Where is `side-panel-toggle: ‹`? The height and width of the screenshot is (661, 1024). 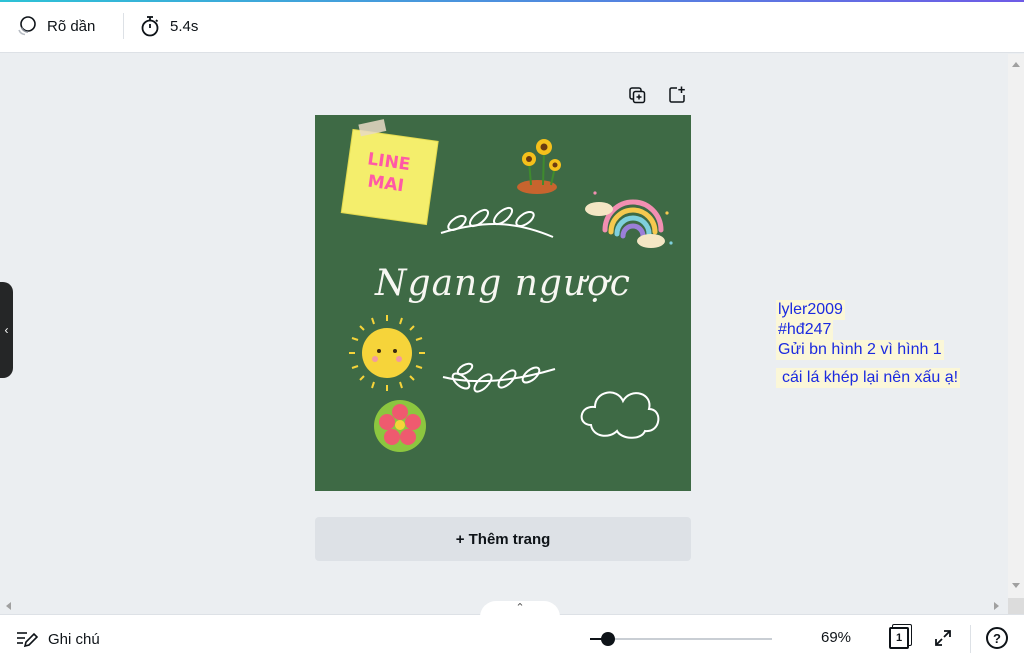
side-panel-toggle: ‹ is located at coordinates (6, 330).